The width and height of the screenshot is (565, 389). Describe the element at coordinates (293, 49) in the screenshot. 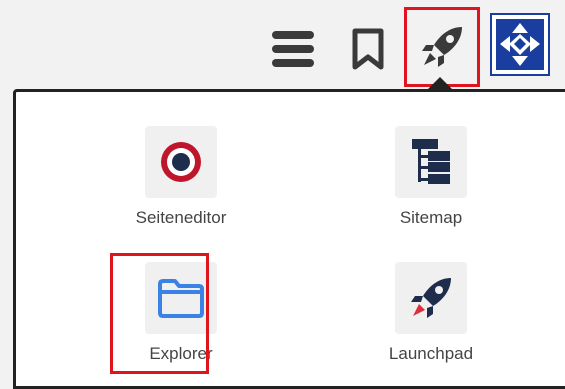

I see `hamburger-menu-icon` at that location.